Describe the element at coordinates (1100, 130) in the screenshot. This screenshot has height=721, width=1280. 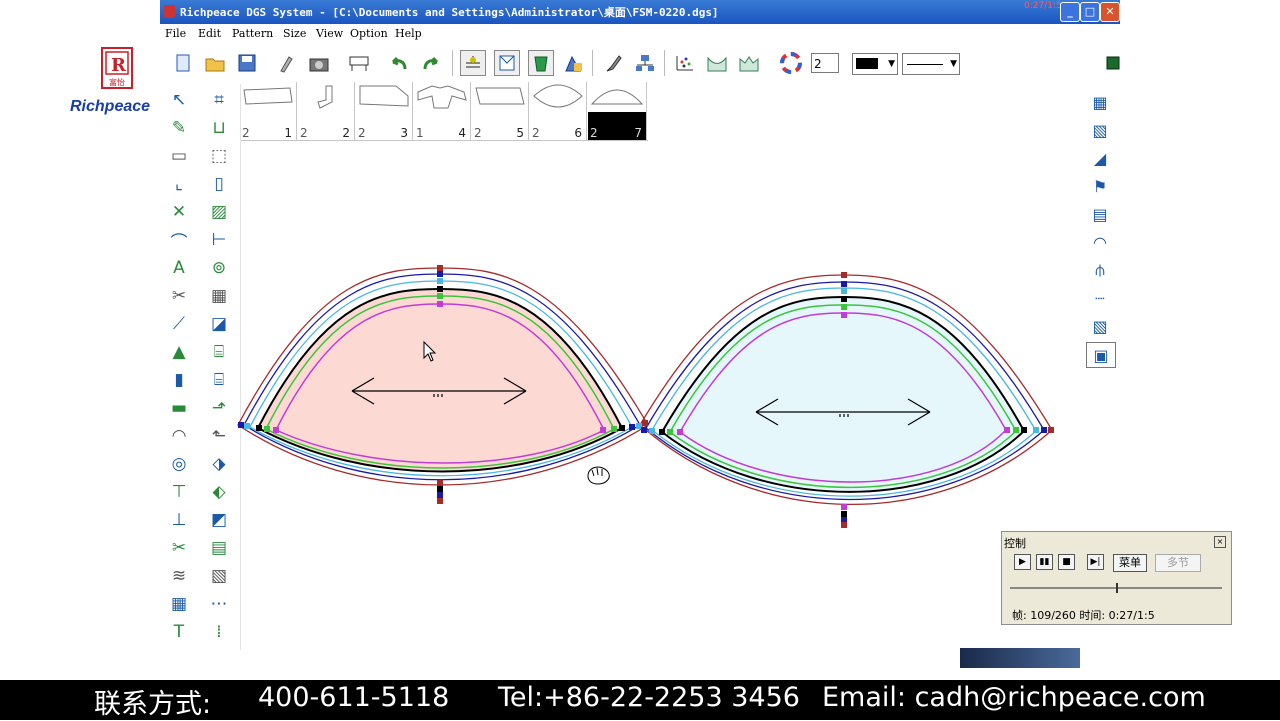
I see `pattern-edit-icon: ▧` at that location.